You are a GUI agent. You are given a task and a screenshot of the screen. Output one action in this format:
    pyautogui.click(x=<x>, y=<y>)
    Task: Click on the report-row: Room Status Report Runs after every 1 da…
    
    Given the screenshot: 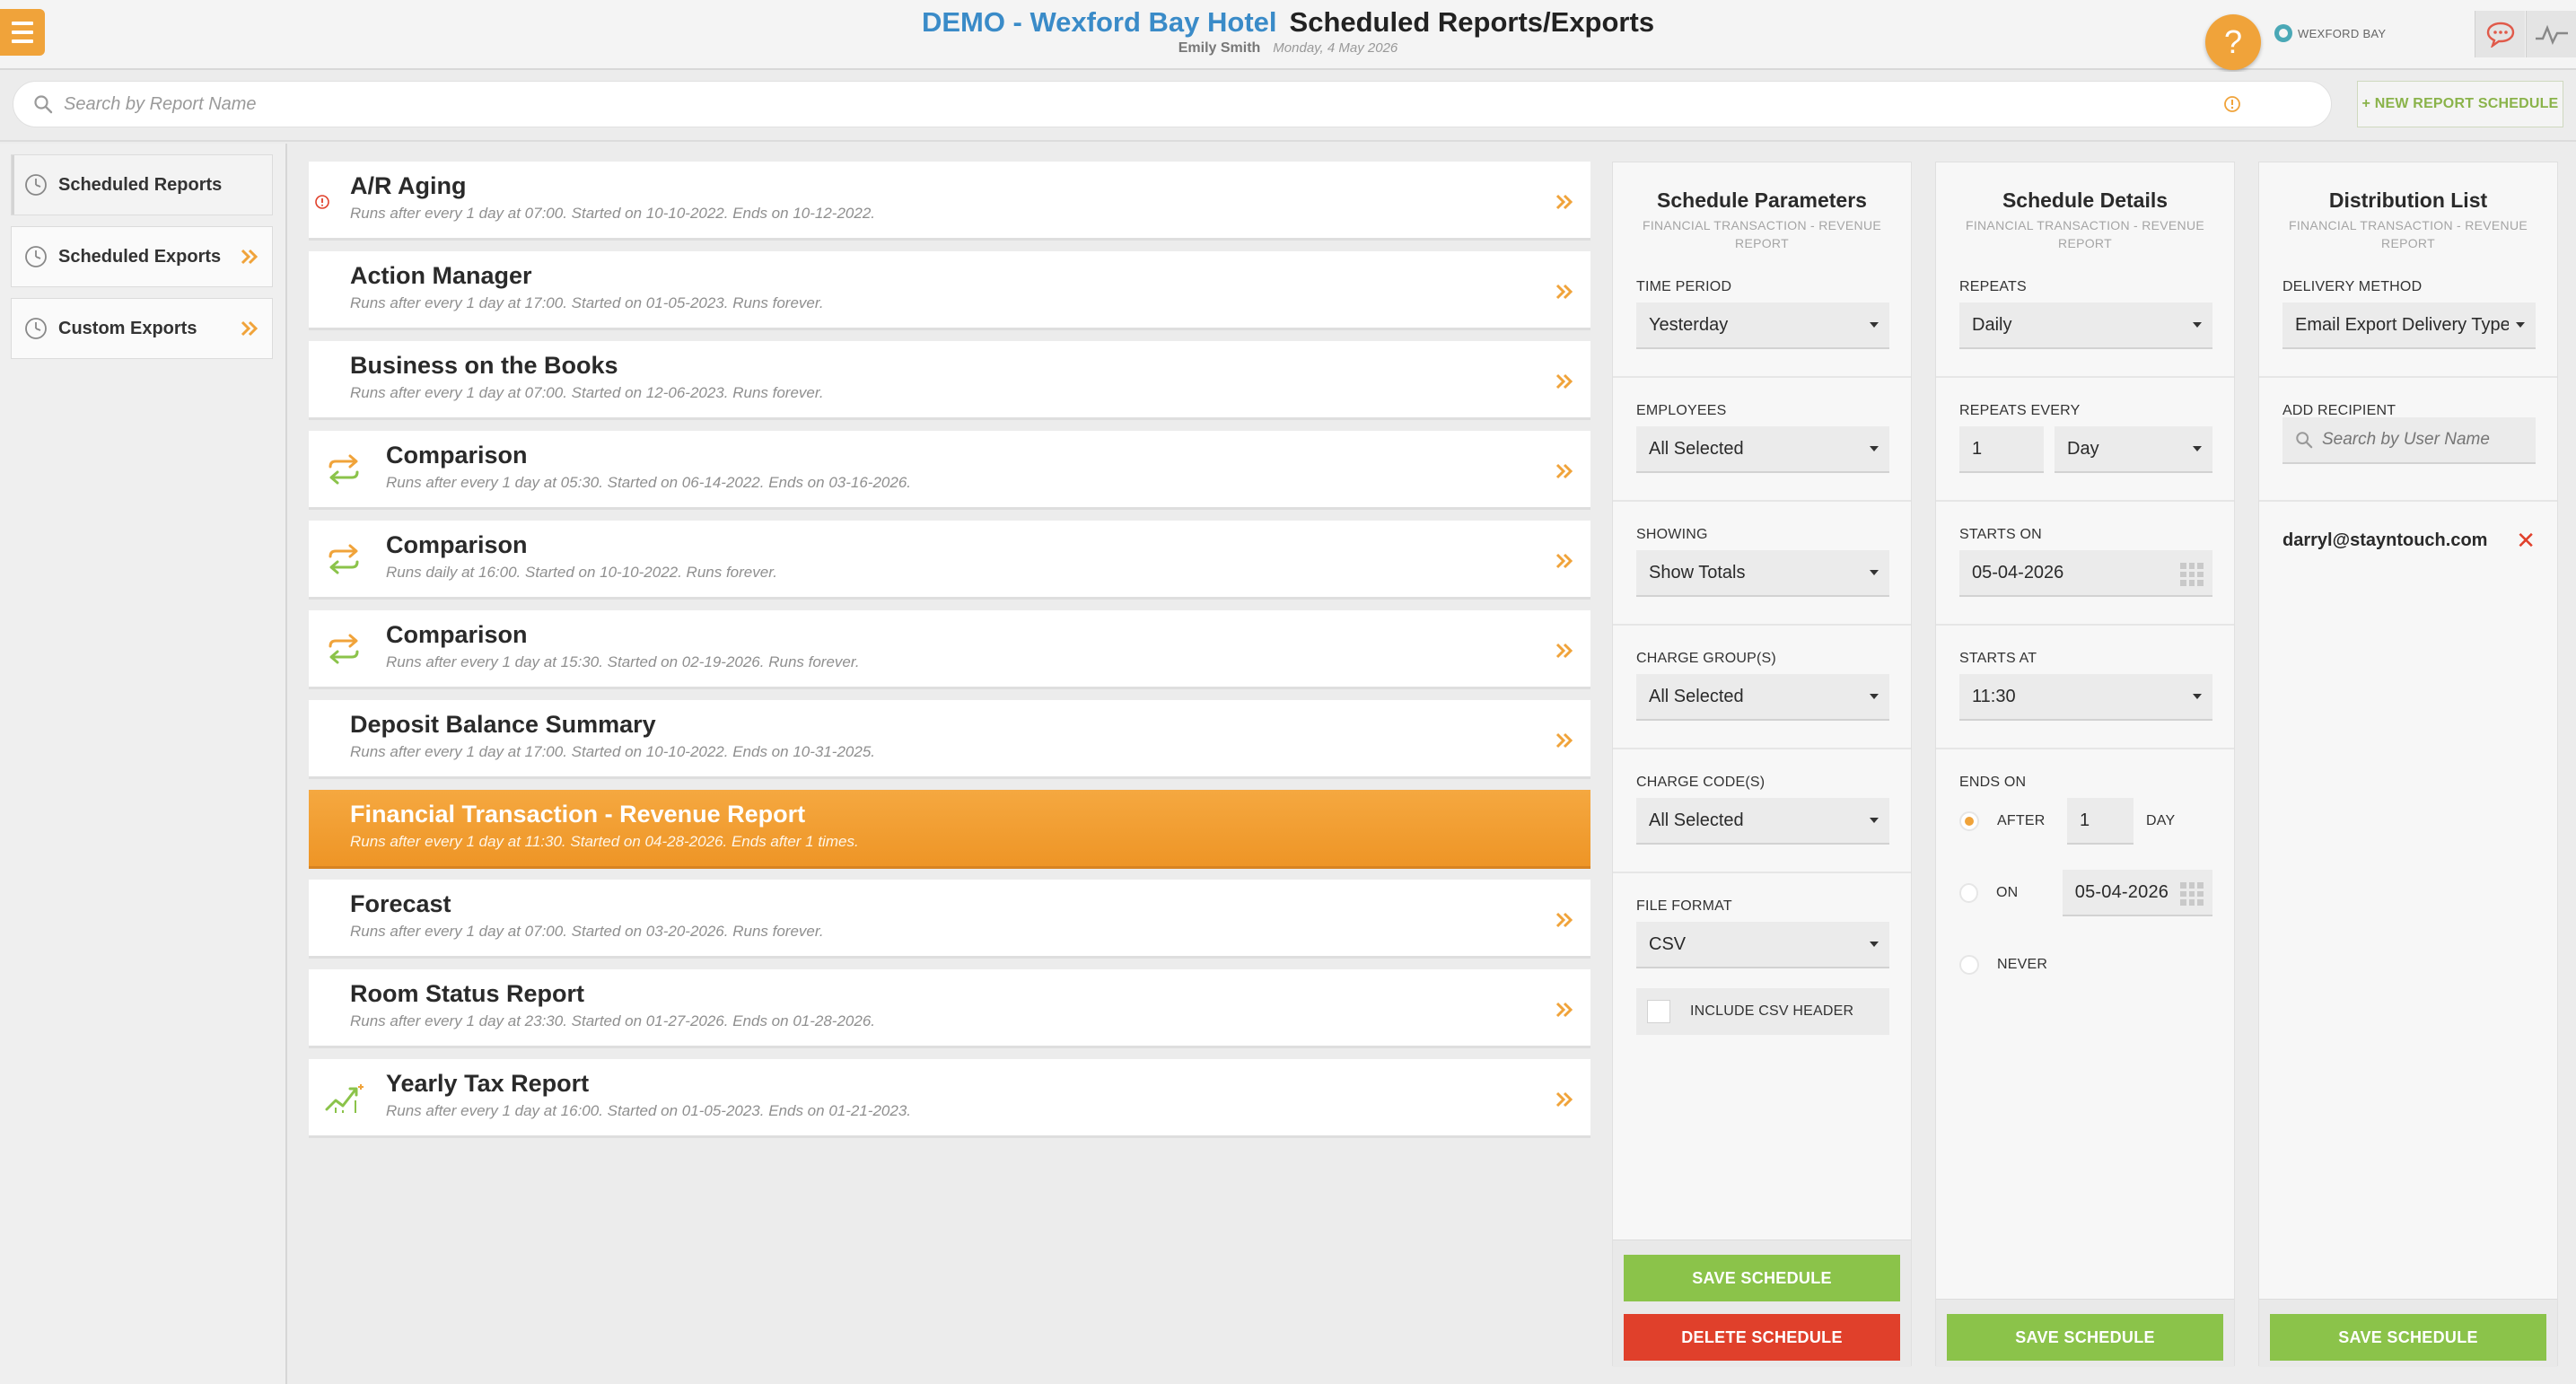 What is the action you would take?
    pyautogui.click(x=949, y=1008)
    